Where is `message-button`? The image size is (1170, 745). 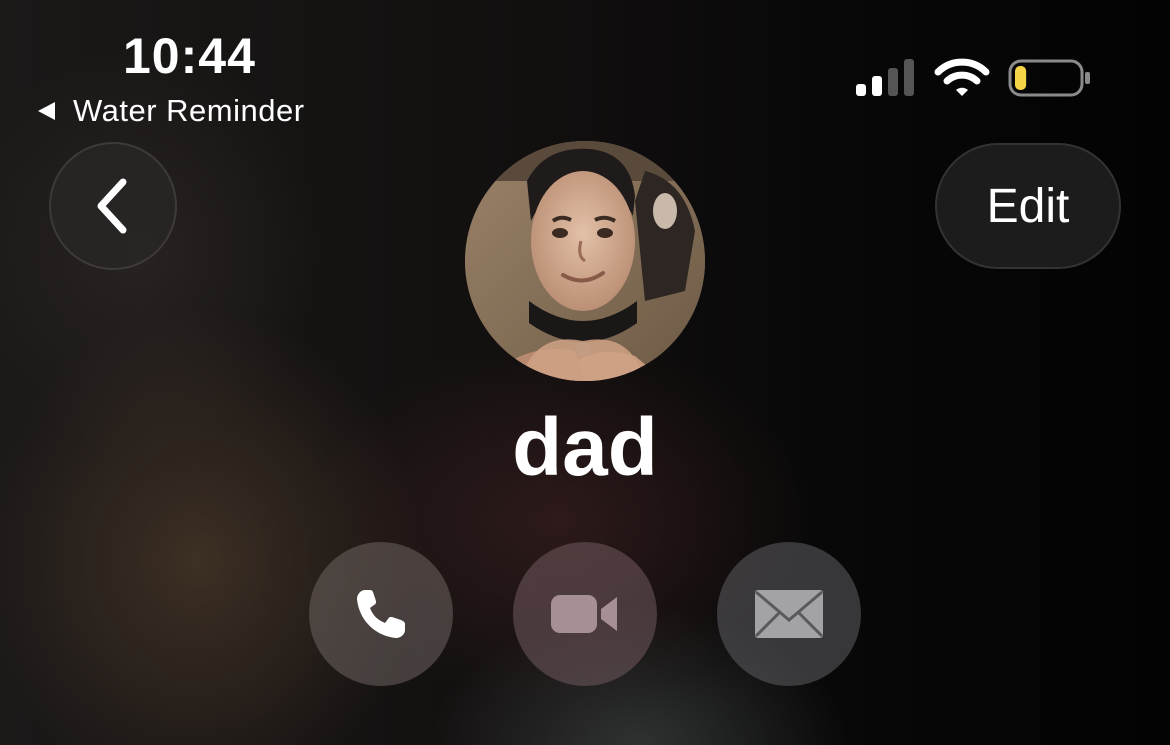 message-button is located at coordinates (789, 614).